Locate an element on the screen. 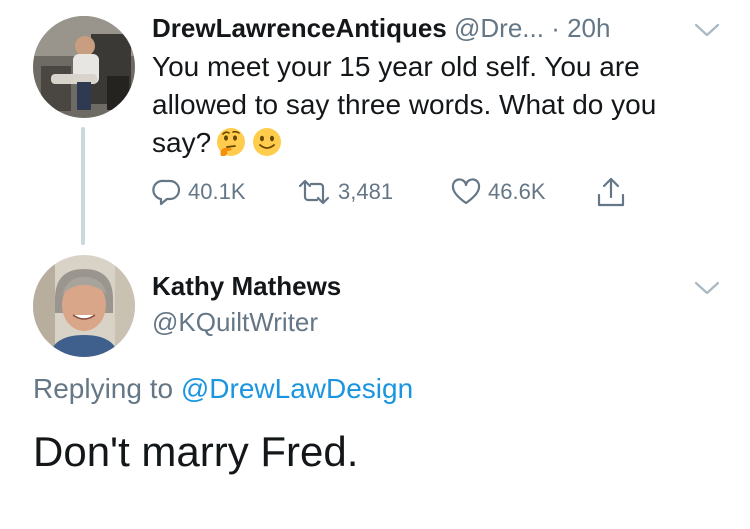 Image resolution: width=750 pixels, height=529 pixels. reply-button: 40.1K is located at coordinates (199, 192).